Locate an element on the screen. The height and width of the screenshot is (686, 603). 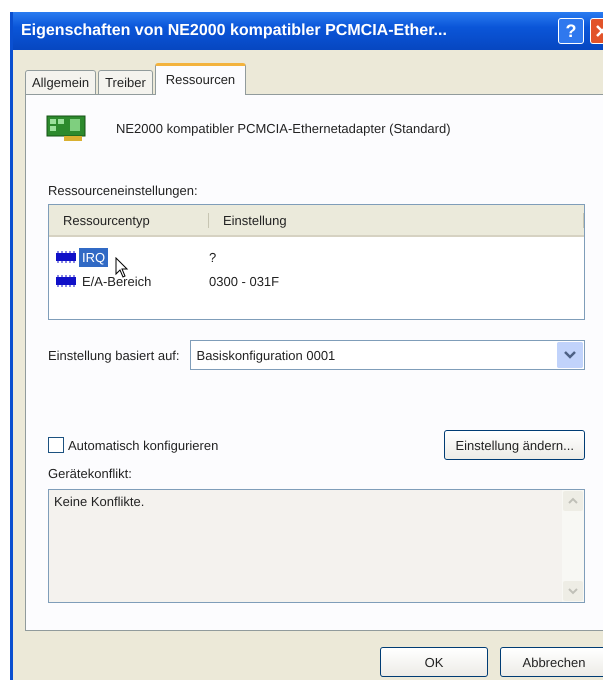
conflict-text: Keine Konflikte. is located at coordinates (99, 502).